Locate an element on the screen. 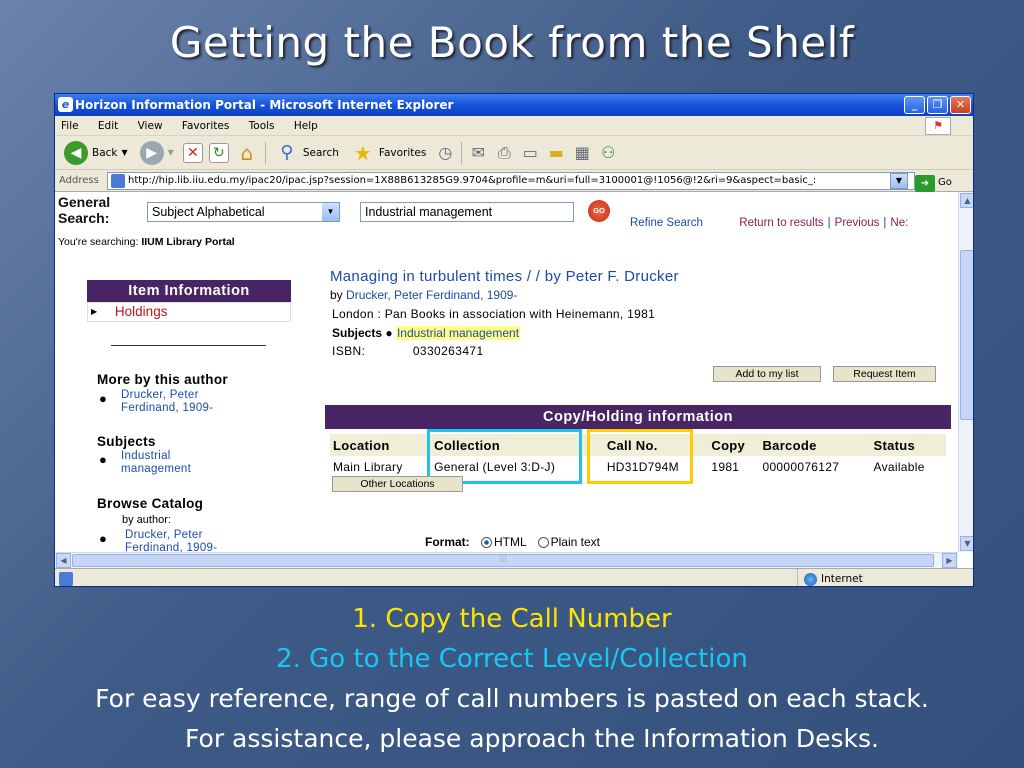  research-icon: ▦ is located at coordinates (582, 153).